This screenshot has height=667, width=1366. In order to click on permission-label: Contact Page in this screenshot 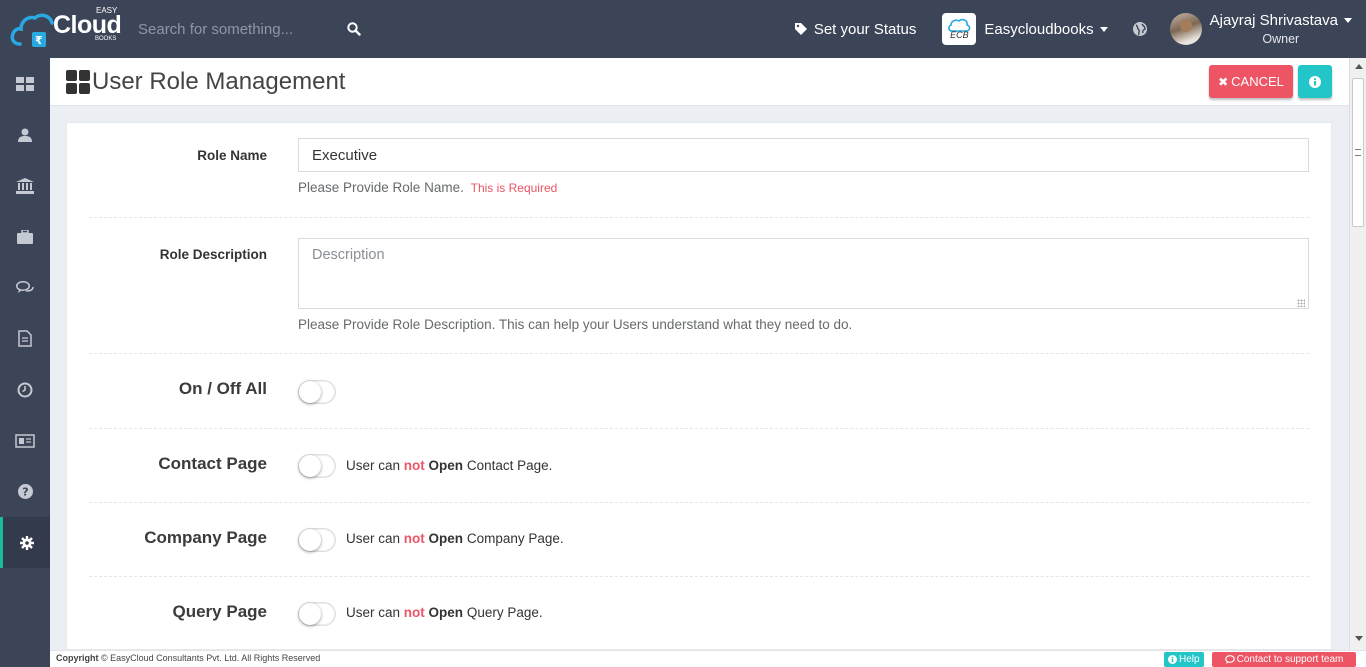, I will do `click(212, 463)`.